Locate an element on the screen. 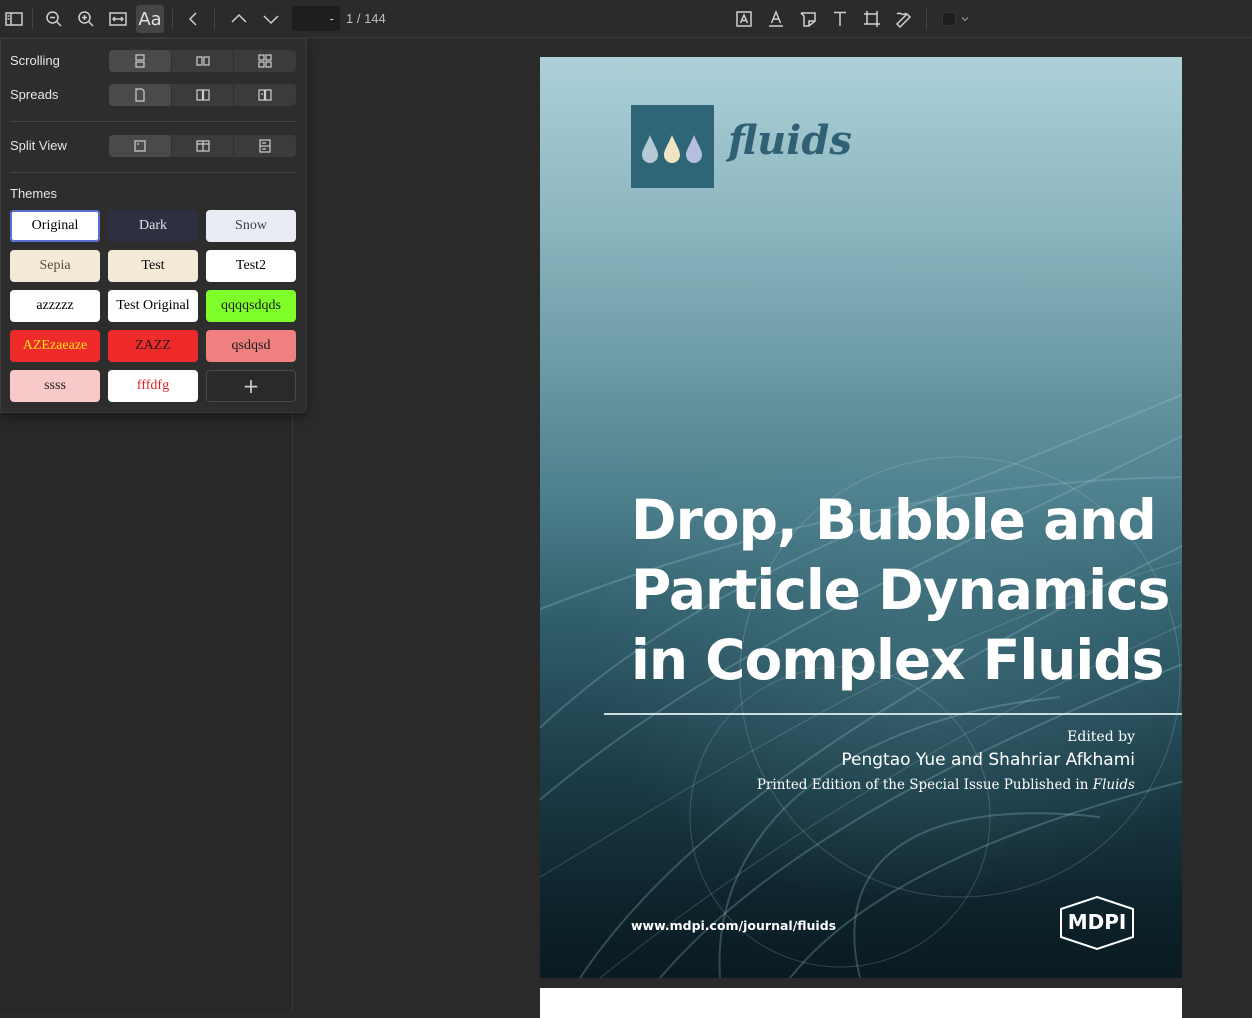  theme-option: ssss is located at coordinates (55, 386).